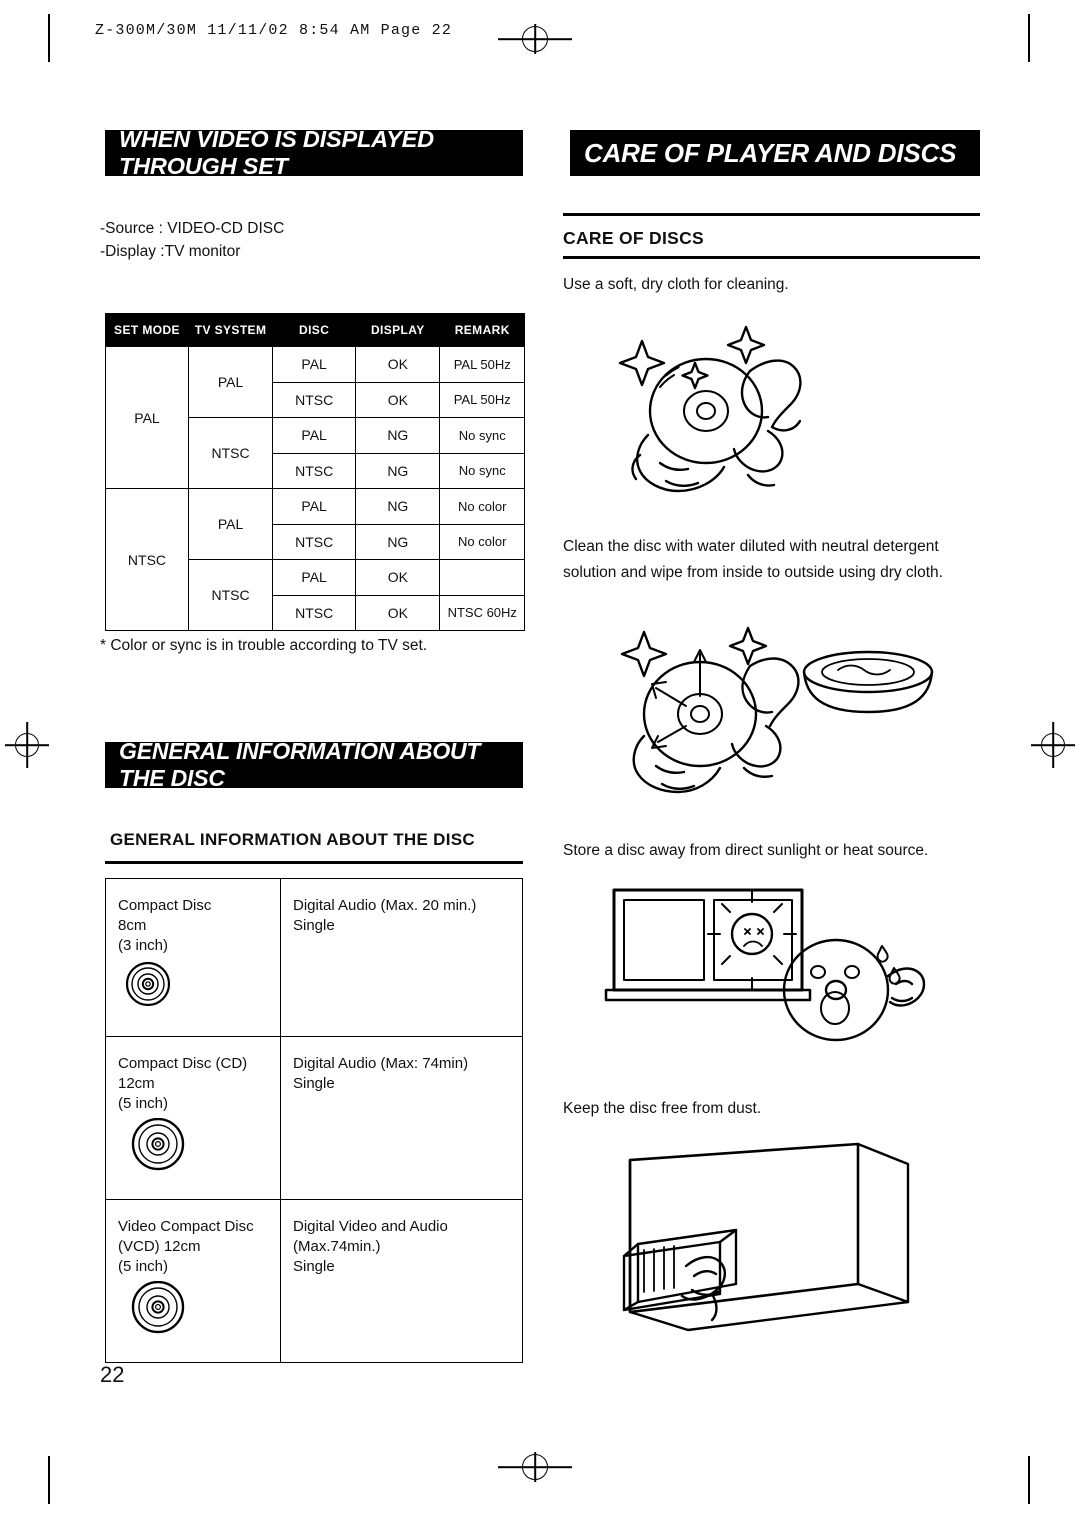 The height and width of the screenshot is (1528, 1080). Describe the element at coordinates (1029, 1480) in the screenshot. I see `crop-mark-bottom-right` at that location.